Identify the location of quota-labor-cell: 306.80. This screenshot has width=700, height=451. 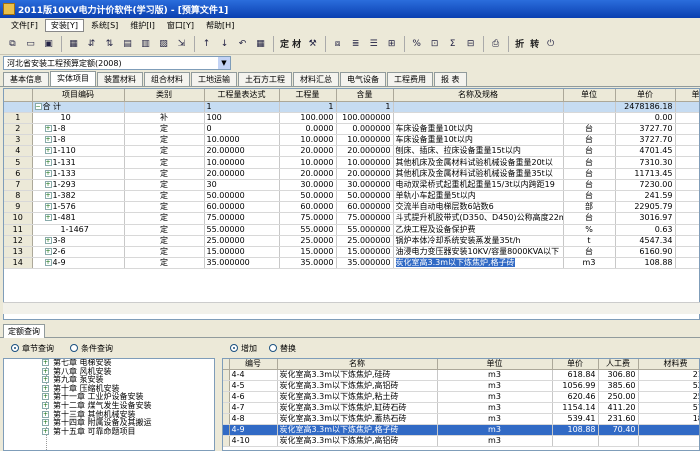
(618, 375).